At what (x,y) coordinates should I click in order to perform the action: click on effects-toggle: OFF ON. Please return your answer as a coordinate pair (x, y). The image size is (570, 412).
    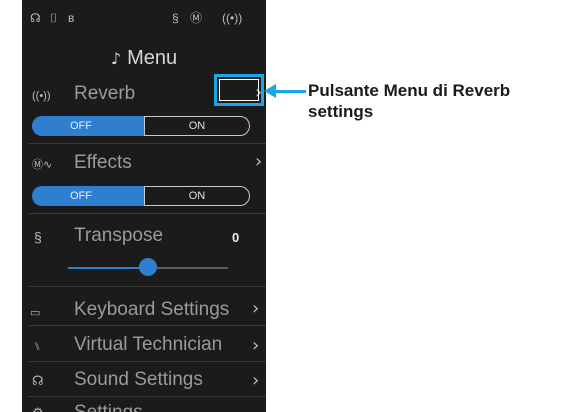
    Looking at the image, I should click on (141, 196).